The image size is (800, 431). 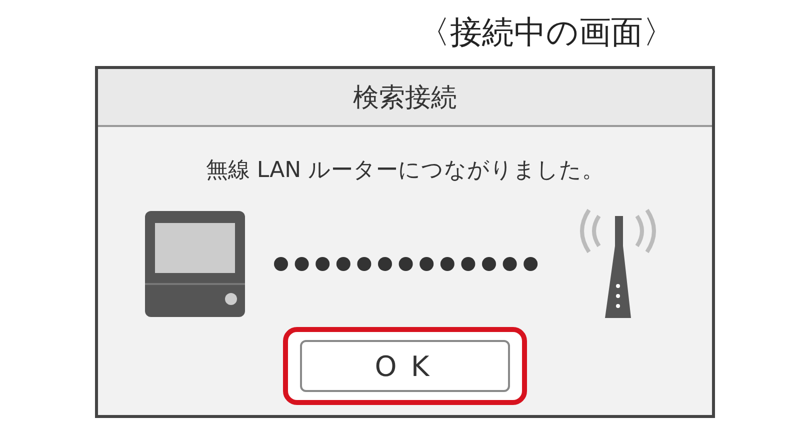 What do you see at coordinates (405, 366) in the screenshot?
I see `ok-button: OK` at bounding box center [405, 366].